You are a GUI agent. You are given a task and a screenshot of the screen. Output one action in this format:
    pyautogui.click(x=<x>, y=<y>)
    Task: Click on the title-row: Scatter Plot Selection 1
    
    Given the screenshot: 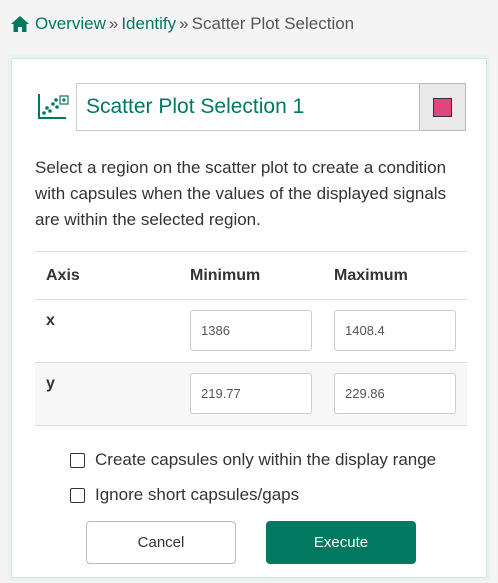 What is the action you would take?
    pyautogui.click(x=251, y=107)
    